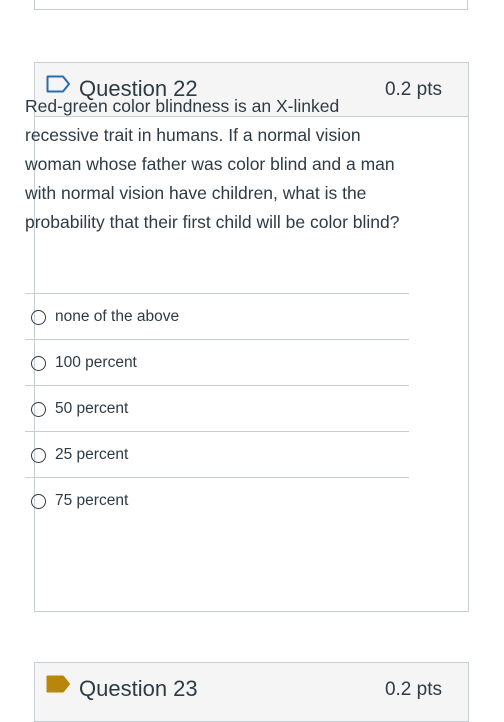 This screenshot has height=722, width=504. Describe the element at coordinates (138, 688) in the screenshot. I see `next-question-title: Question 23` at that location.